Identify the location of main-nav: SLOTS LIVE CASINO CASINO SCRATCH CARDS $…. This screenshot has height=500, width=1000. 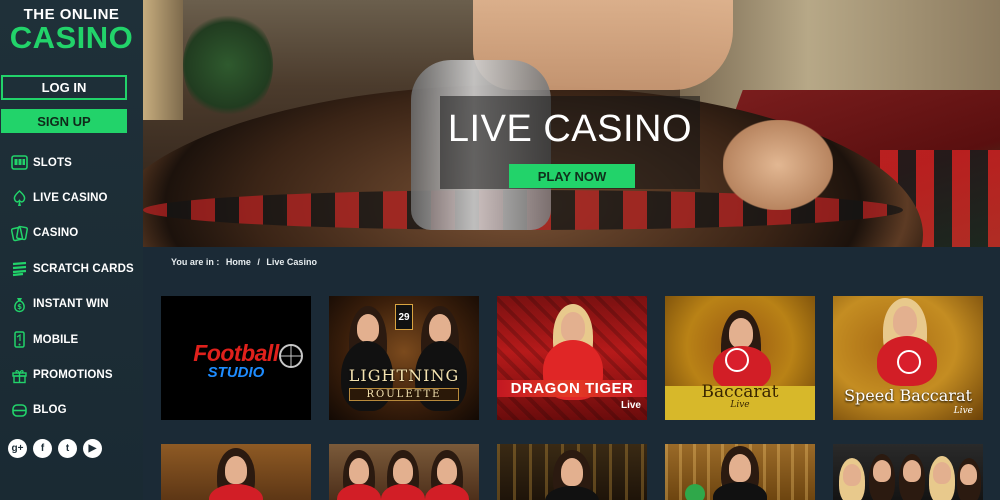
(71, 286).